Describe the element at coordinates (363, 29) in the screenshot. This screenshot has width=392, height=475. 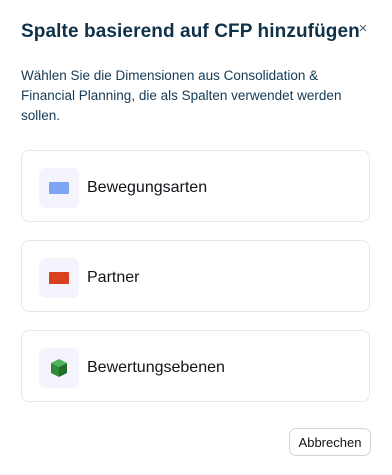
I see `close-icon: ×` at that location.